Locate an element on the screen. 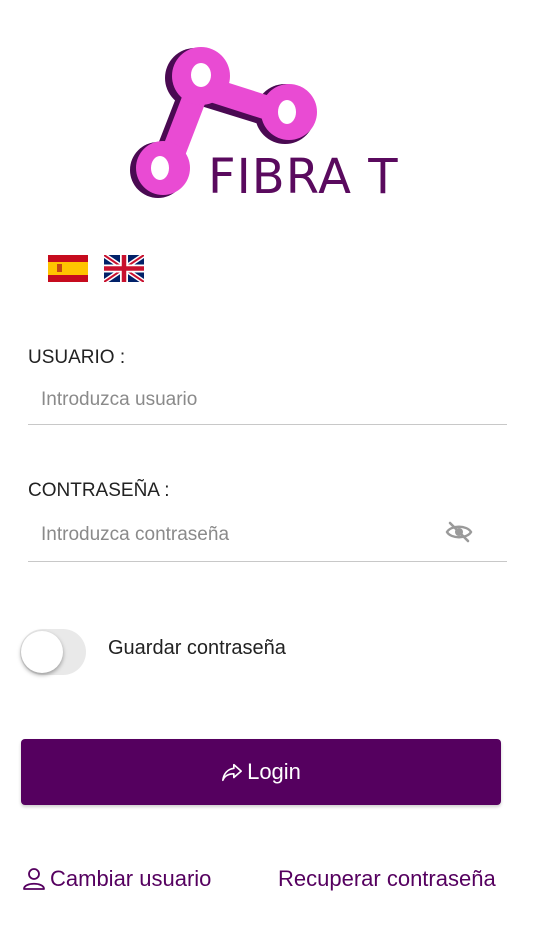 The width and height of the screenshot is (534, 950). toggle-knob is located at coordinates (42, 652).